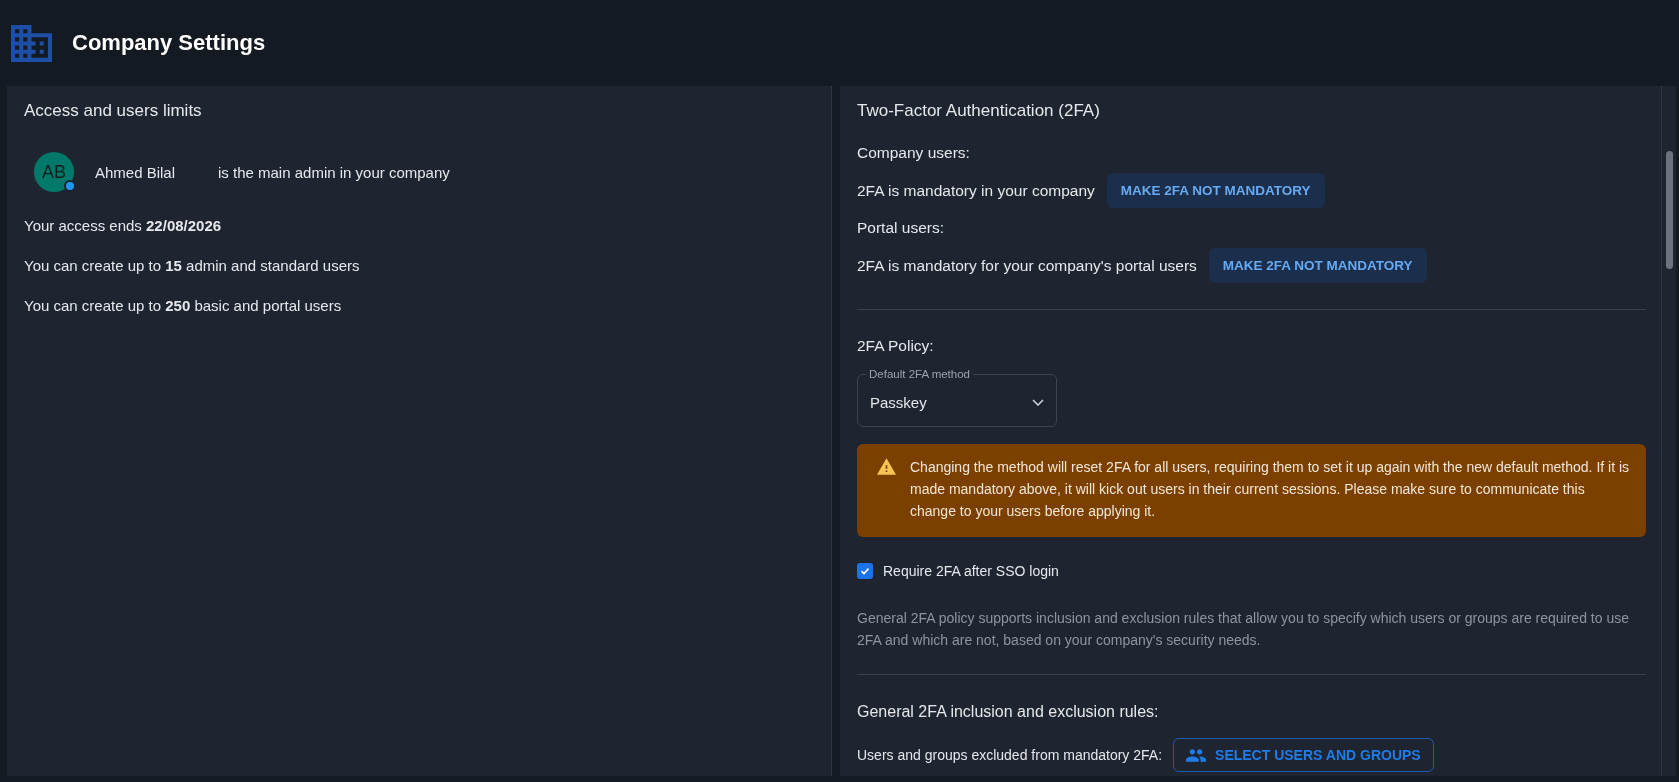  What do you see at coordinates (31, 43) in the screenshot?
I see `building-icon` at bounding box center [31, 43].